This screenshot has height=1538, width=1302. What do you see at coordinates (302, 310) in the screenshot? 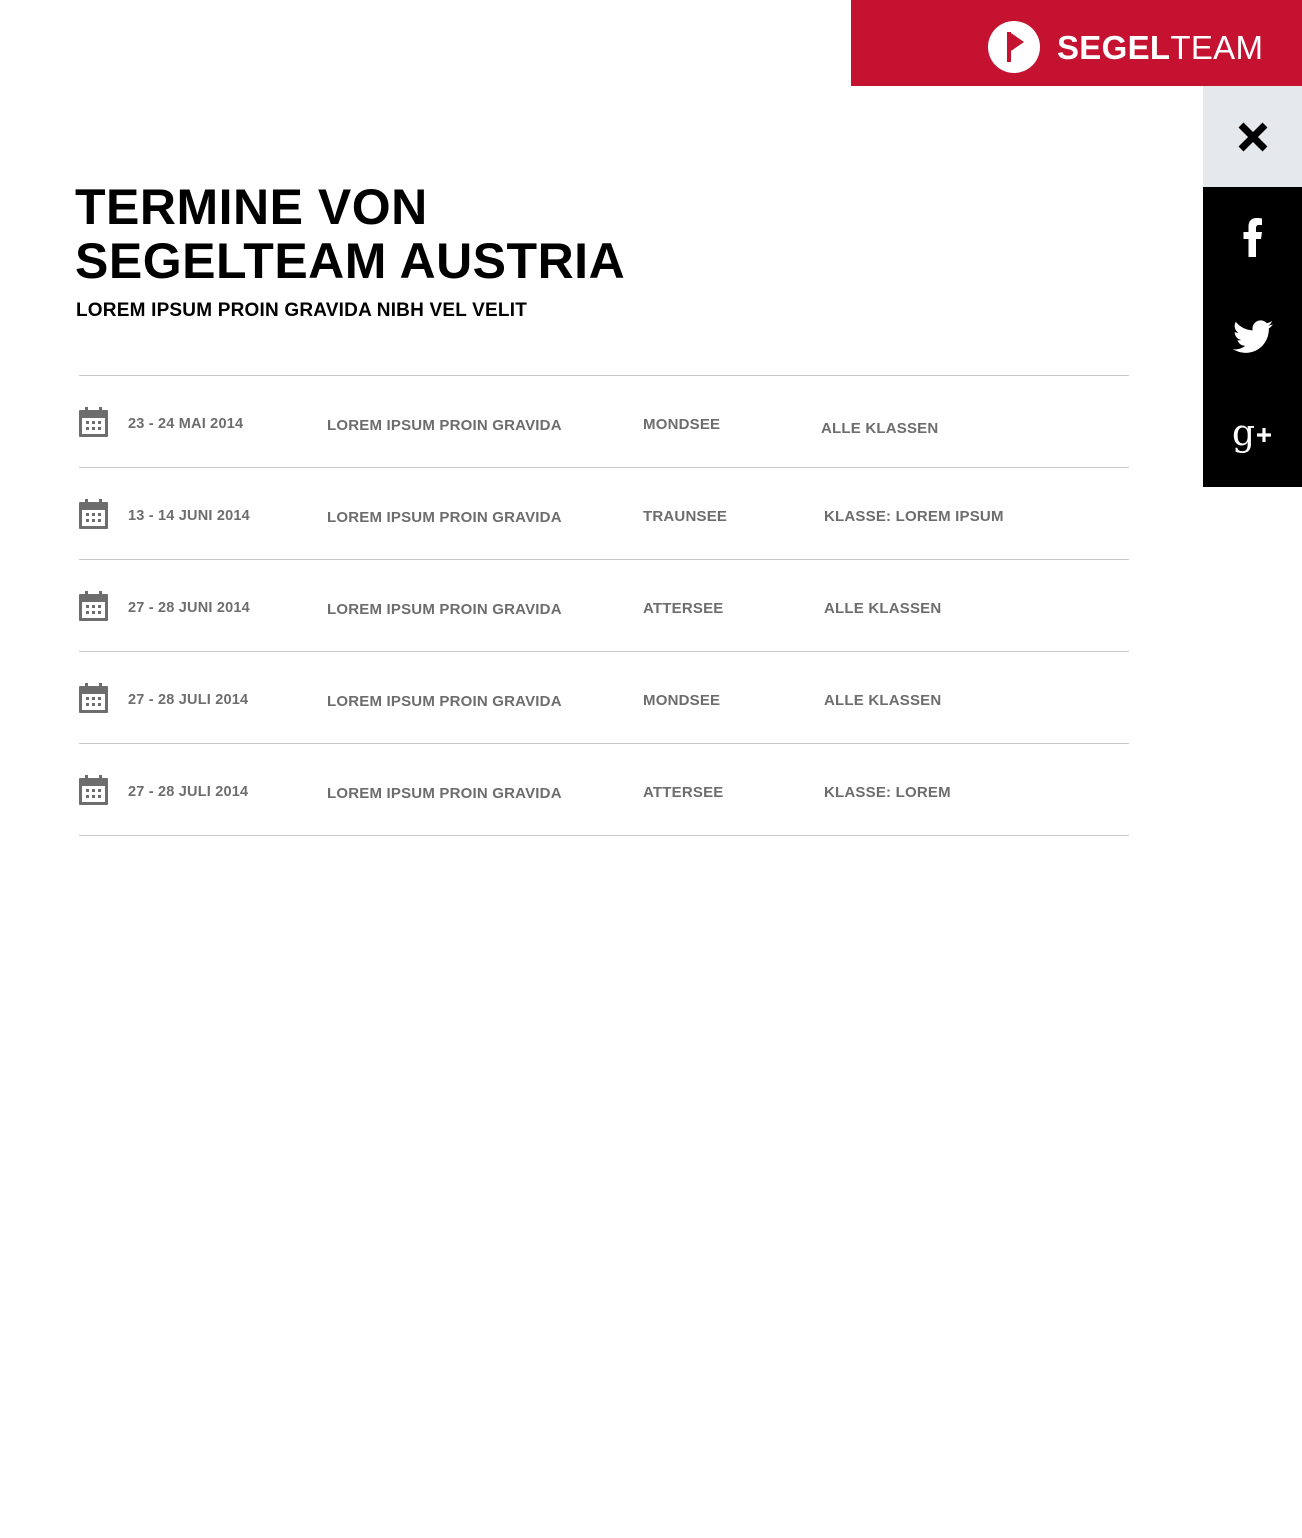
I see `page-subtitle: LOREM IPSUM PROIN GRAVIDA NIBH VEL VELIT` at bounding box center [302, 310].